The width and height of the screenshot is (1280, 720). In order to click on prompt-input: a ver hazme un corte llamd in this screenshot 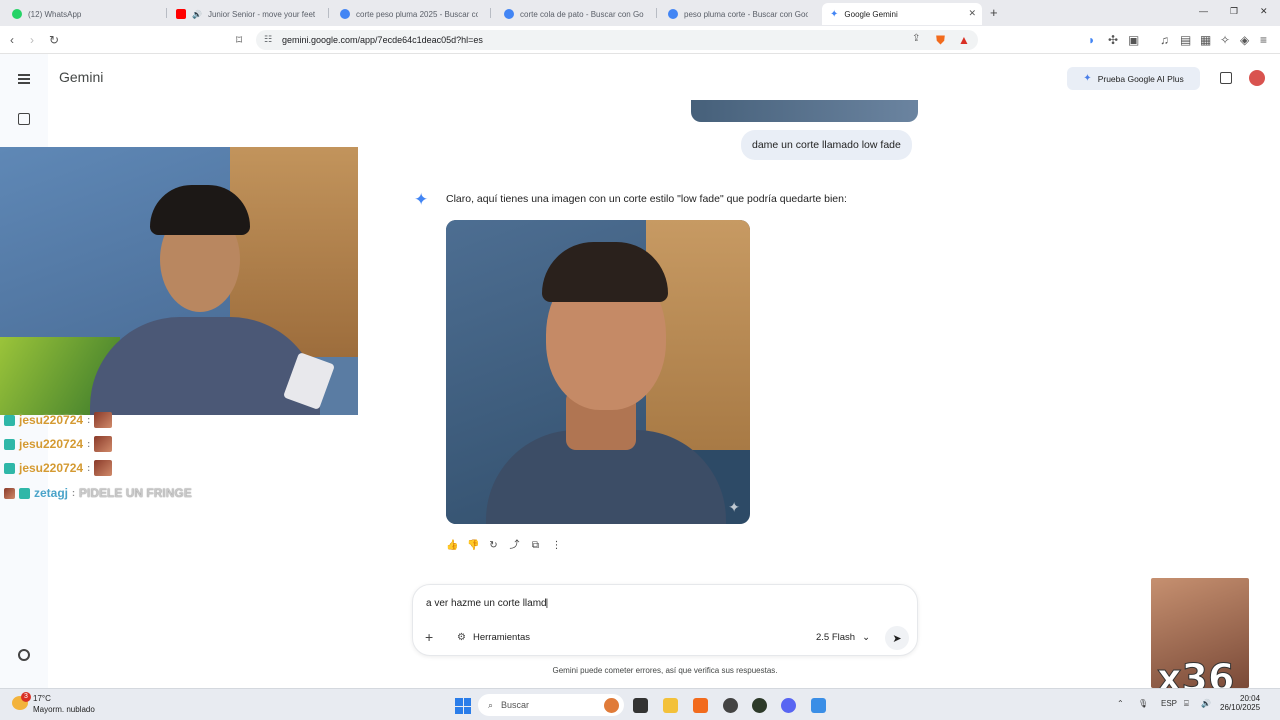, I will do `click(487, 603)`.